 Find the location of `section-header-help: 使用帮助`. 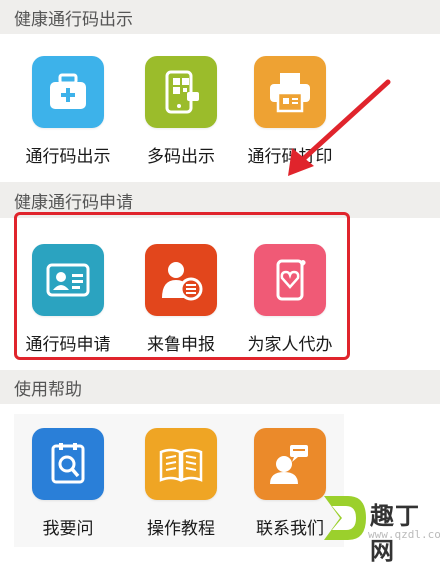

section-header-help: 使用帮助 is located at coordinates (220, 387).